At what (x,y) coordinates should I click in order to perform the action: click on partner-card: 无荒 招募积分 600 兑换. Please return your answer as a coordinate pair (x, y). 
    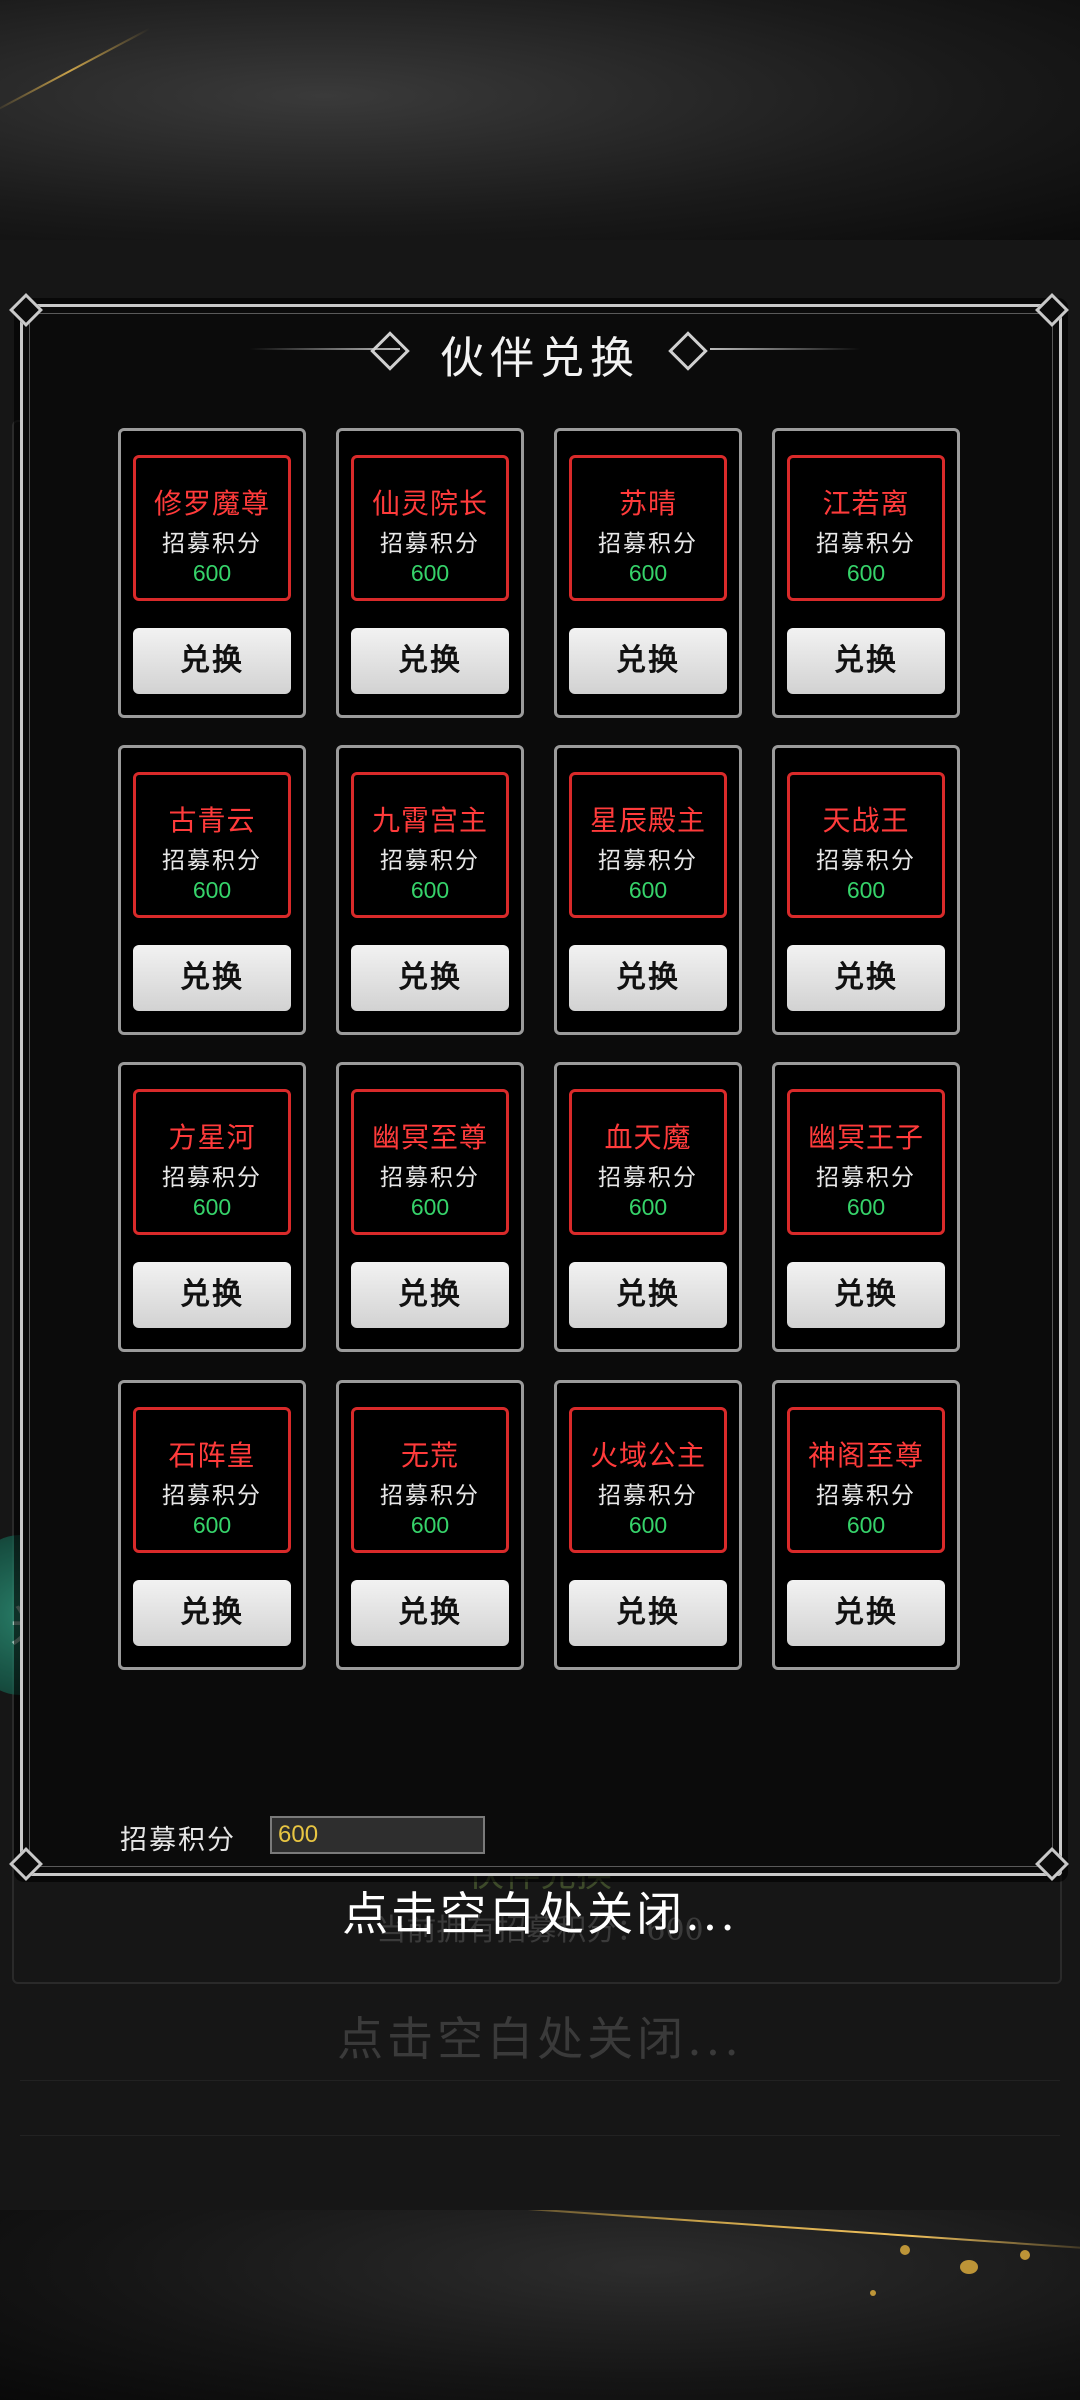
    Looking at the image, I should click on (430, 1525).